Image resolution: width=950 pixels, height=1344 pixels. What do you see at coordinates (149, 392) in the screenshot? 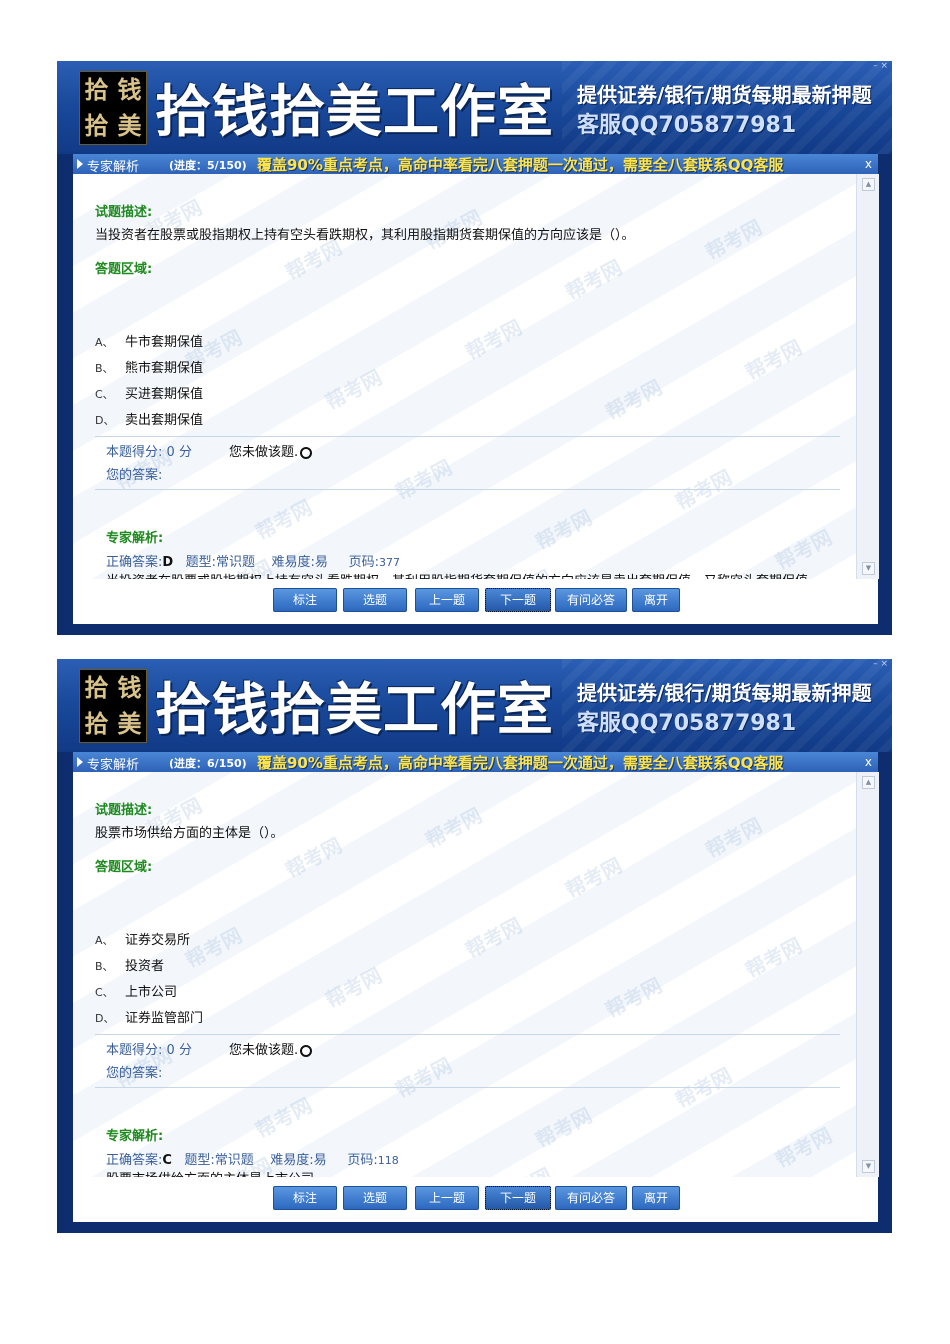
I see `option-item: C、 买进套期保值` at bounding box center [149, 392].